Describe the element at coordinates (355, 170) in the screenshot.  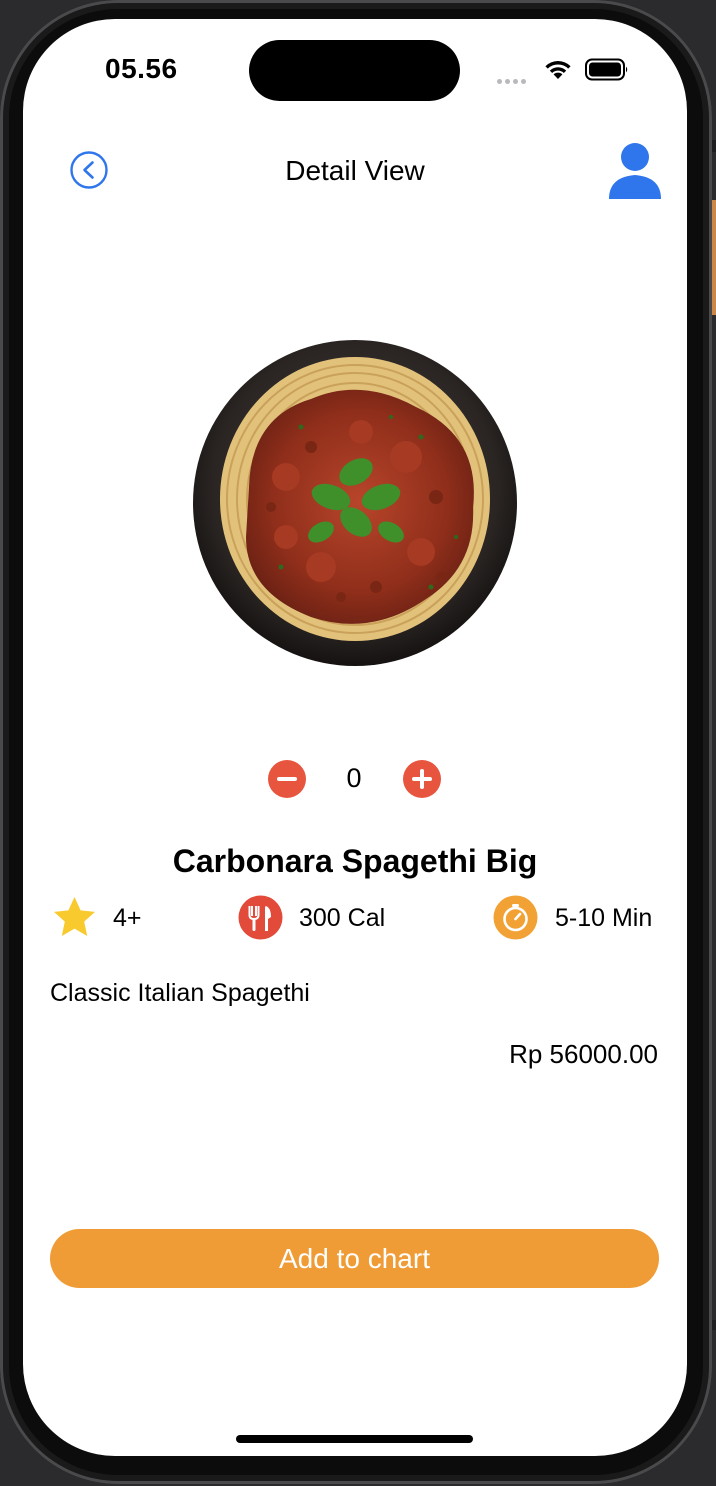
I see `page-title: Detail View` at that location.